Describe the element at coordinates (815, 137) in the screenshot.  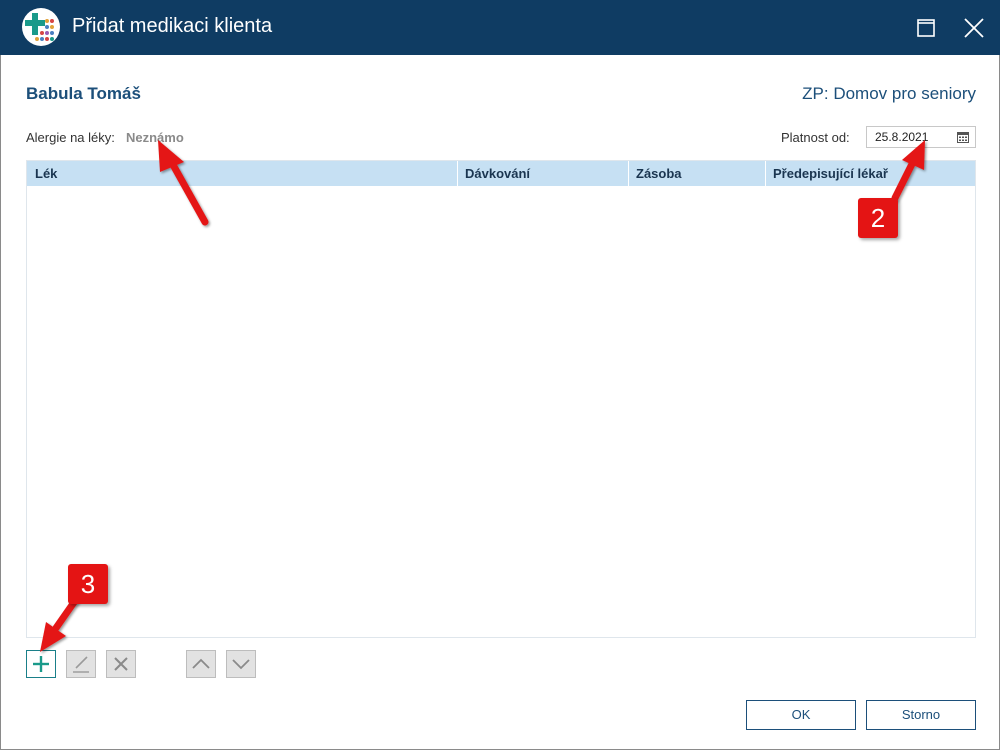
I see `valid-from-label: Platnost od:` at that location.